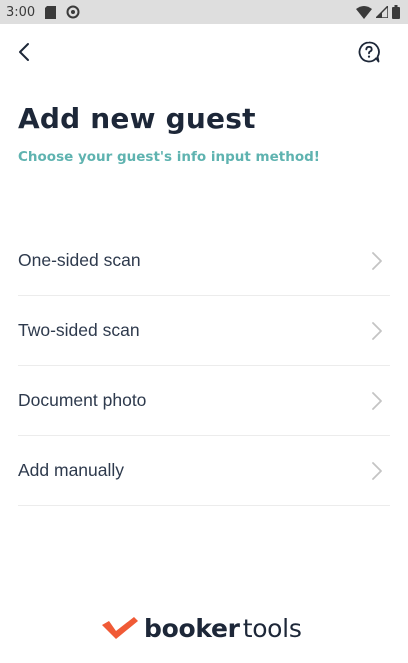 The width and height of the screenshot is (408, 663). Describe the element at coordinates (137, 118) in the screenshot. I see `page-title: Add new guest` at that location.